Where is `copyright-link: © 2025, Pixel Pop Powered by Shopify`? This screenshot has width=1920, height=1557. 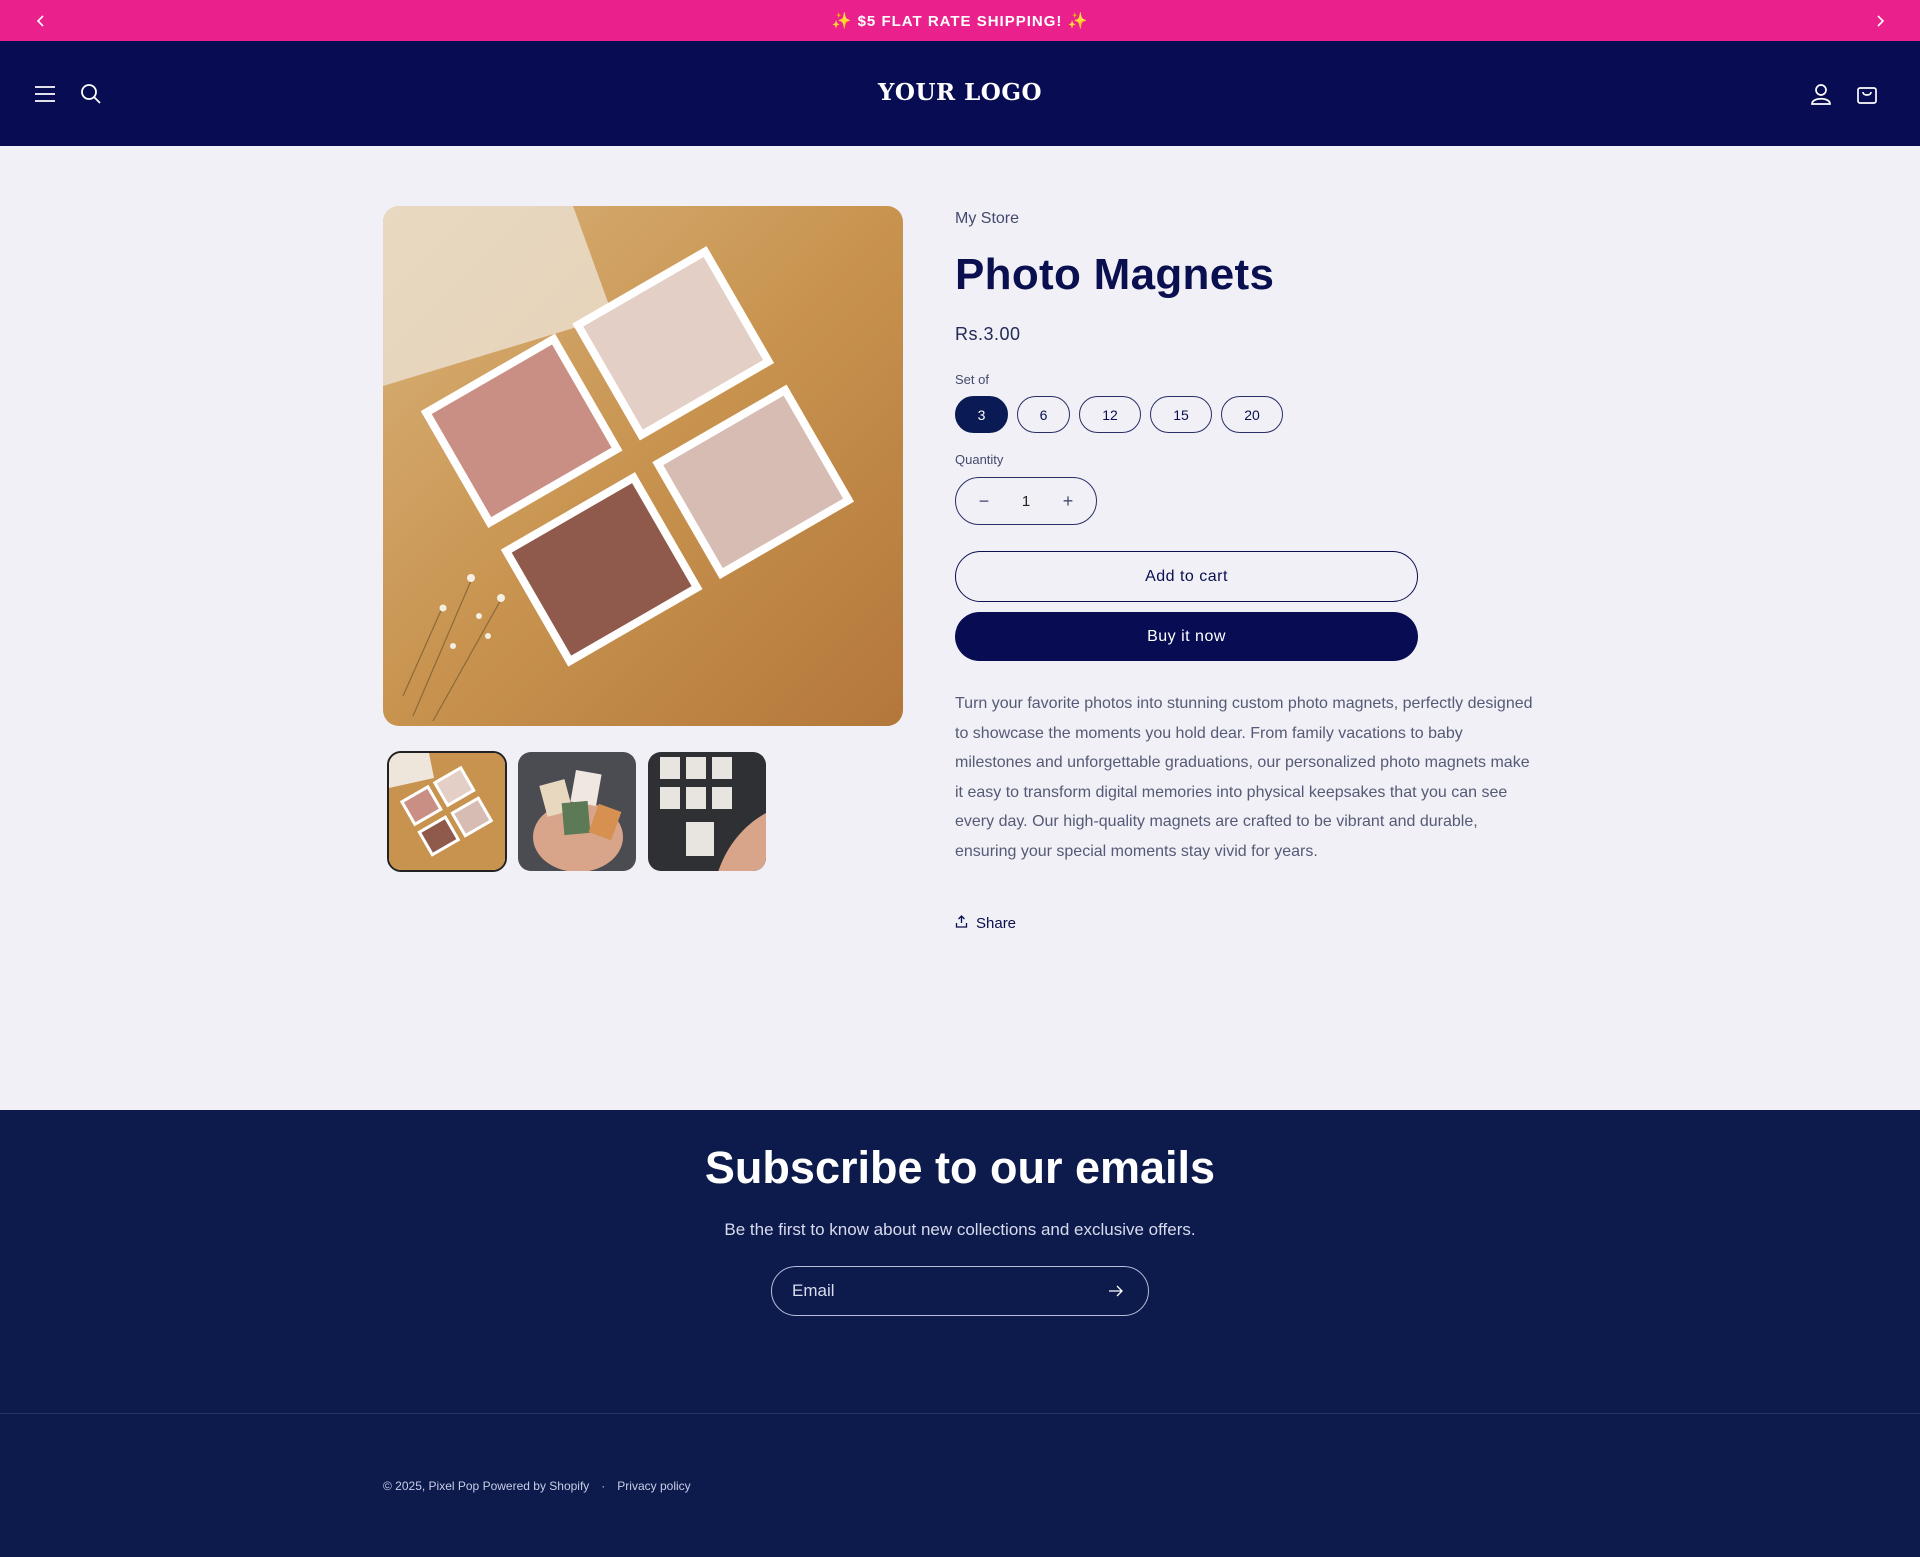
copyright-link: © 2025, Pixel Pop Powered by Shopify is located at coordinates (486, 1486).